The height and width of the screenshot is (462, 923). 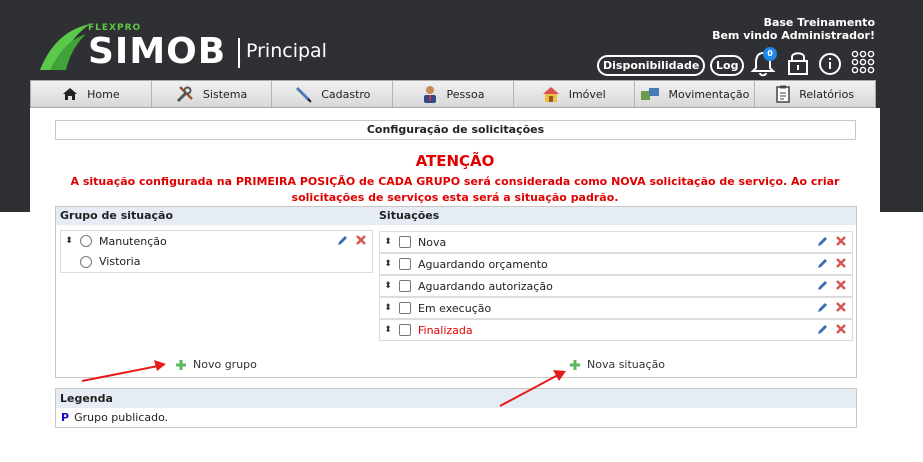 I want to click on situation-label: Nova, so click(x=432, y=242).